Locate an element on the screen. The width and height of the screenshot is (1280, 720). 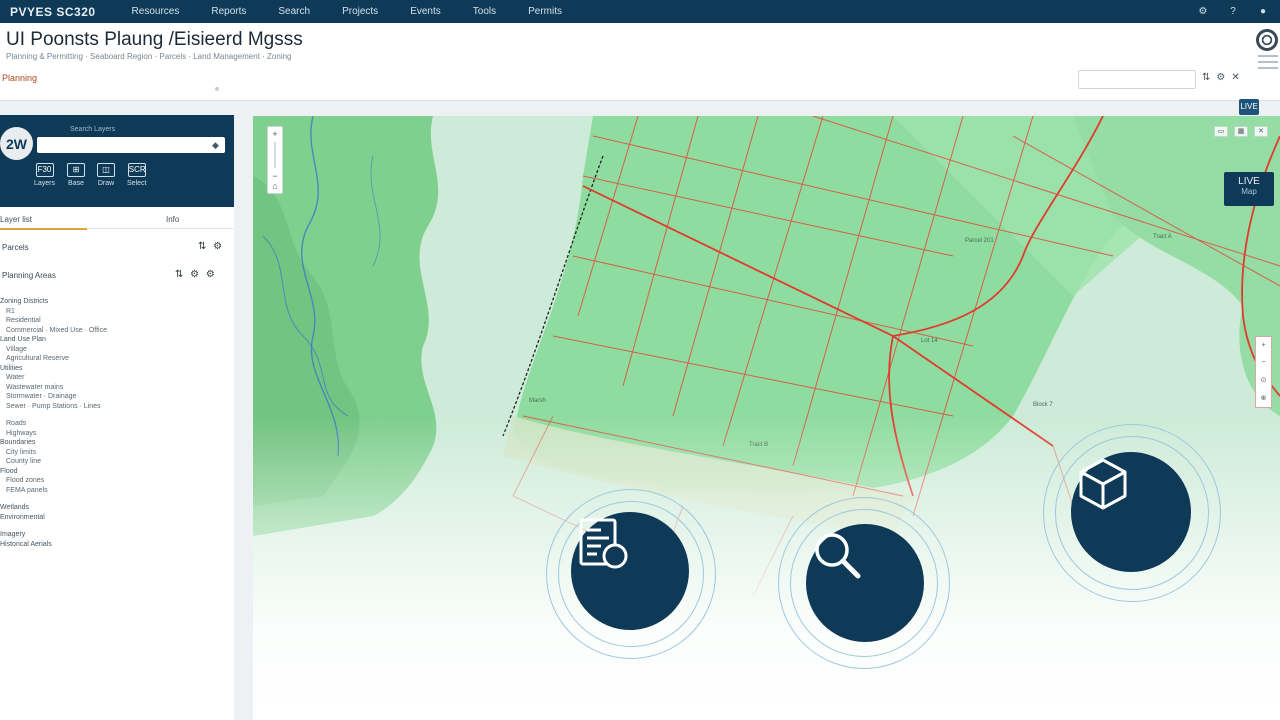
tool-select: SCR Select is located at coordinates (136, 175).